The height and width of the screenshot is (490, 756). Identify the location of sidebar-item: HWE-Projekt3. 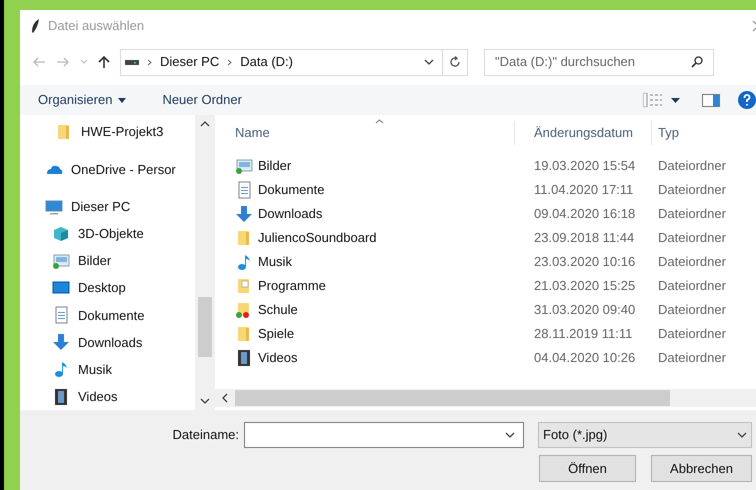
(107, 132).